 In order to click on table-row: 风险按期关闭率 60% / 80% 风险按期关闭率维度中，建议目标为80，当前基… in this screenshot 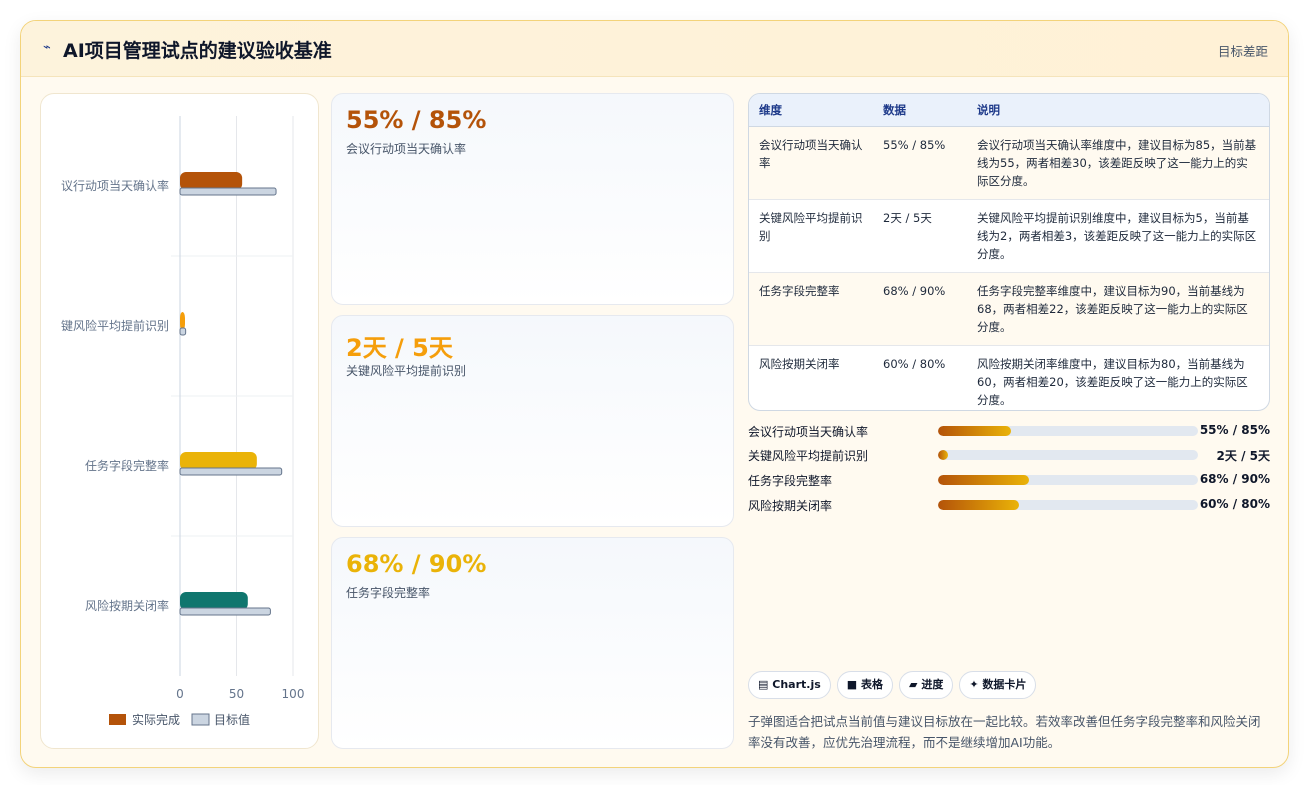, I will do `click(1009, 377)`.